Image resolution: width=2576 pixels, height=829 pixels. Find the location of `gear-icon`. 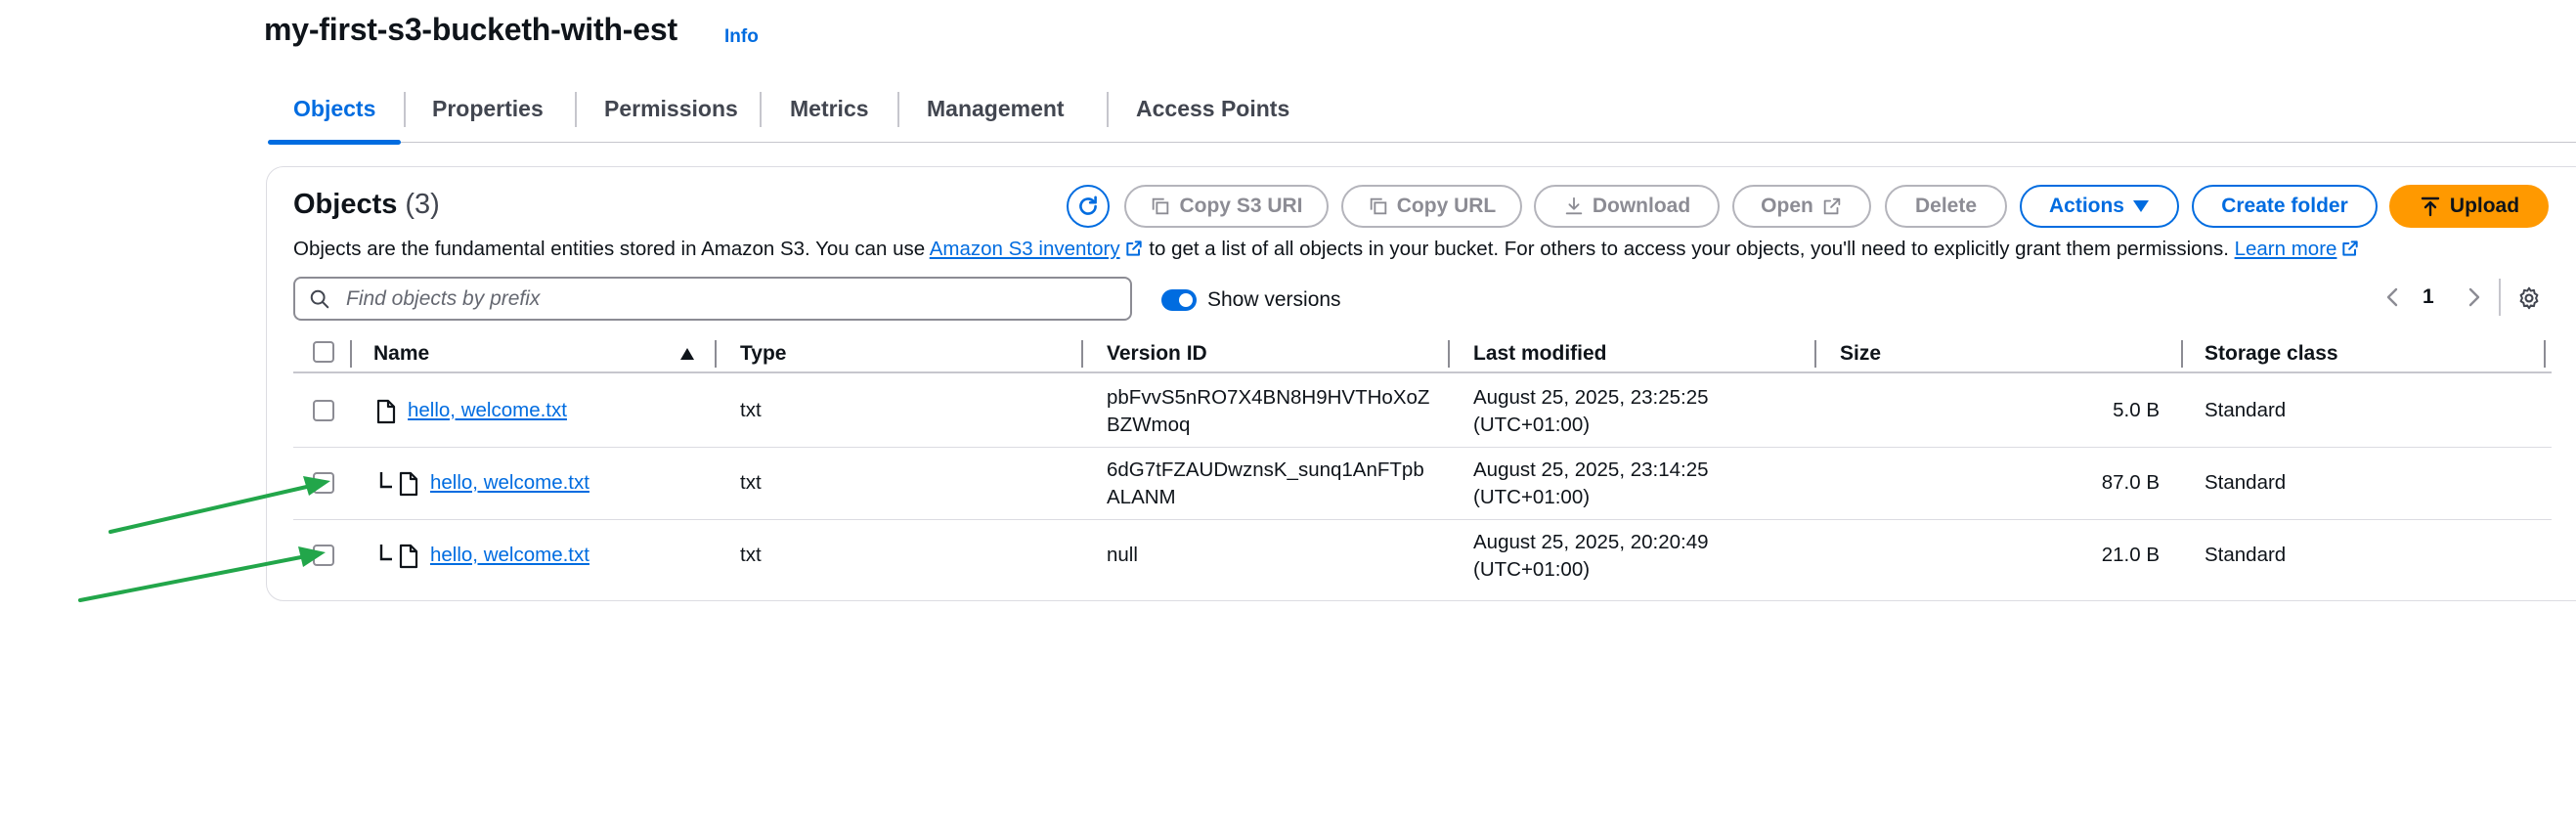

gear-icon is located at coordinates (2529, 298).